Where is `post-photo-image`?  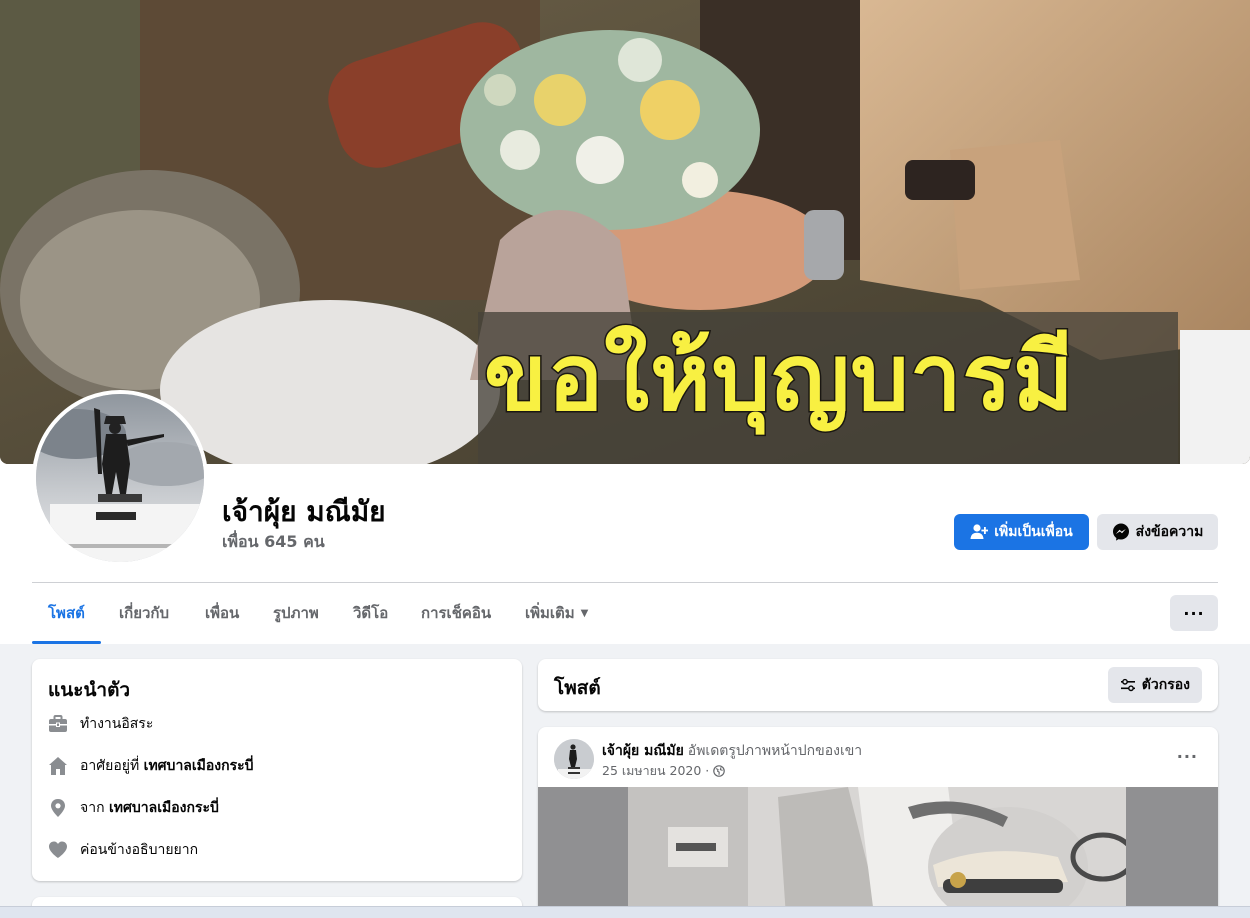 post-photo-image is located at coordinates (877, 852).